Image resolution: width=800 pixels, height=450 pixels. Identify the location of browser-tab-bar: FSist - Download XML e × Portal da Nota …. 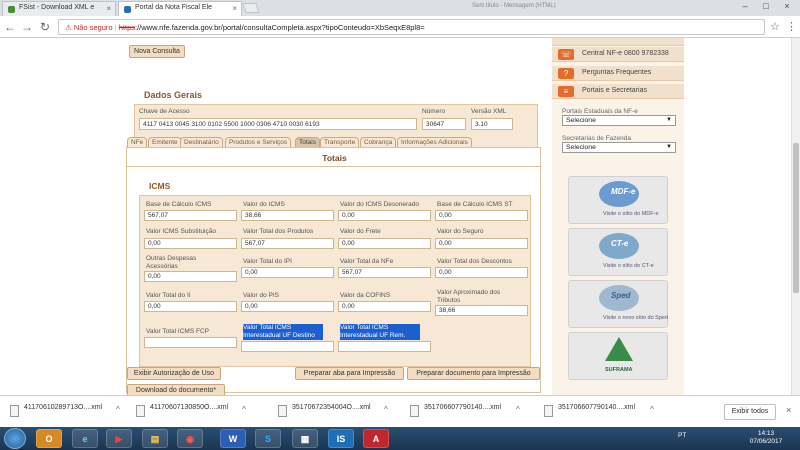
(400, 8).